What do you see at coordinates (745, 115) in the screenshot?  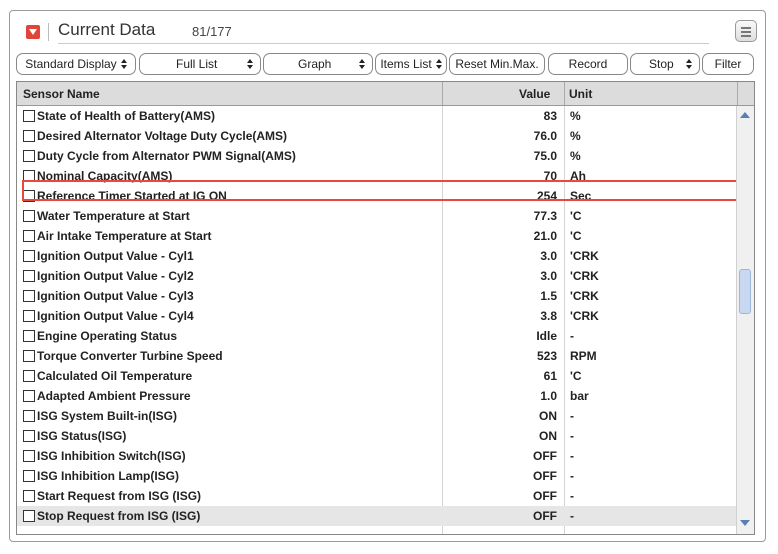 I see `scroll-up-icon` at bounding box center [745, 115].